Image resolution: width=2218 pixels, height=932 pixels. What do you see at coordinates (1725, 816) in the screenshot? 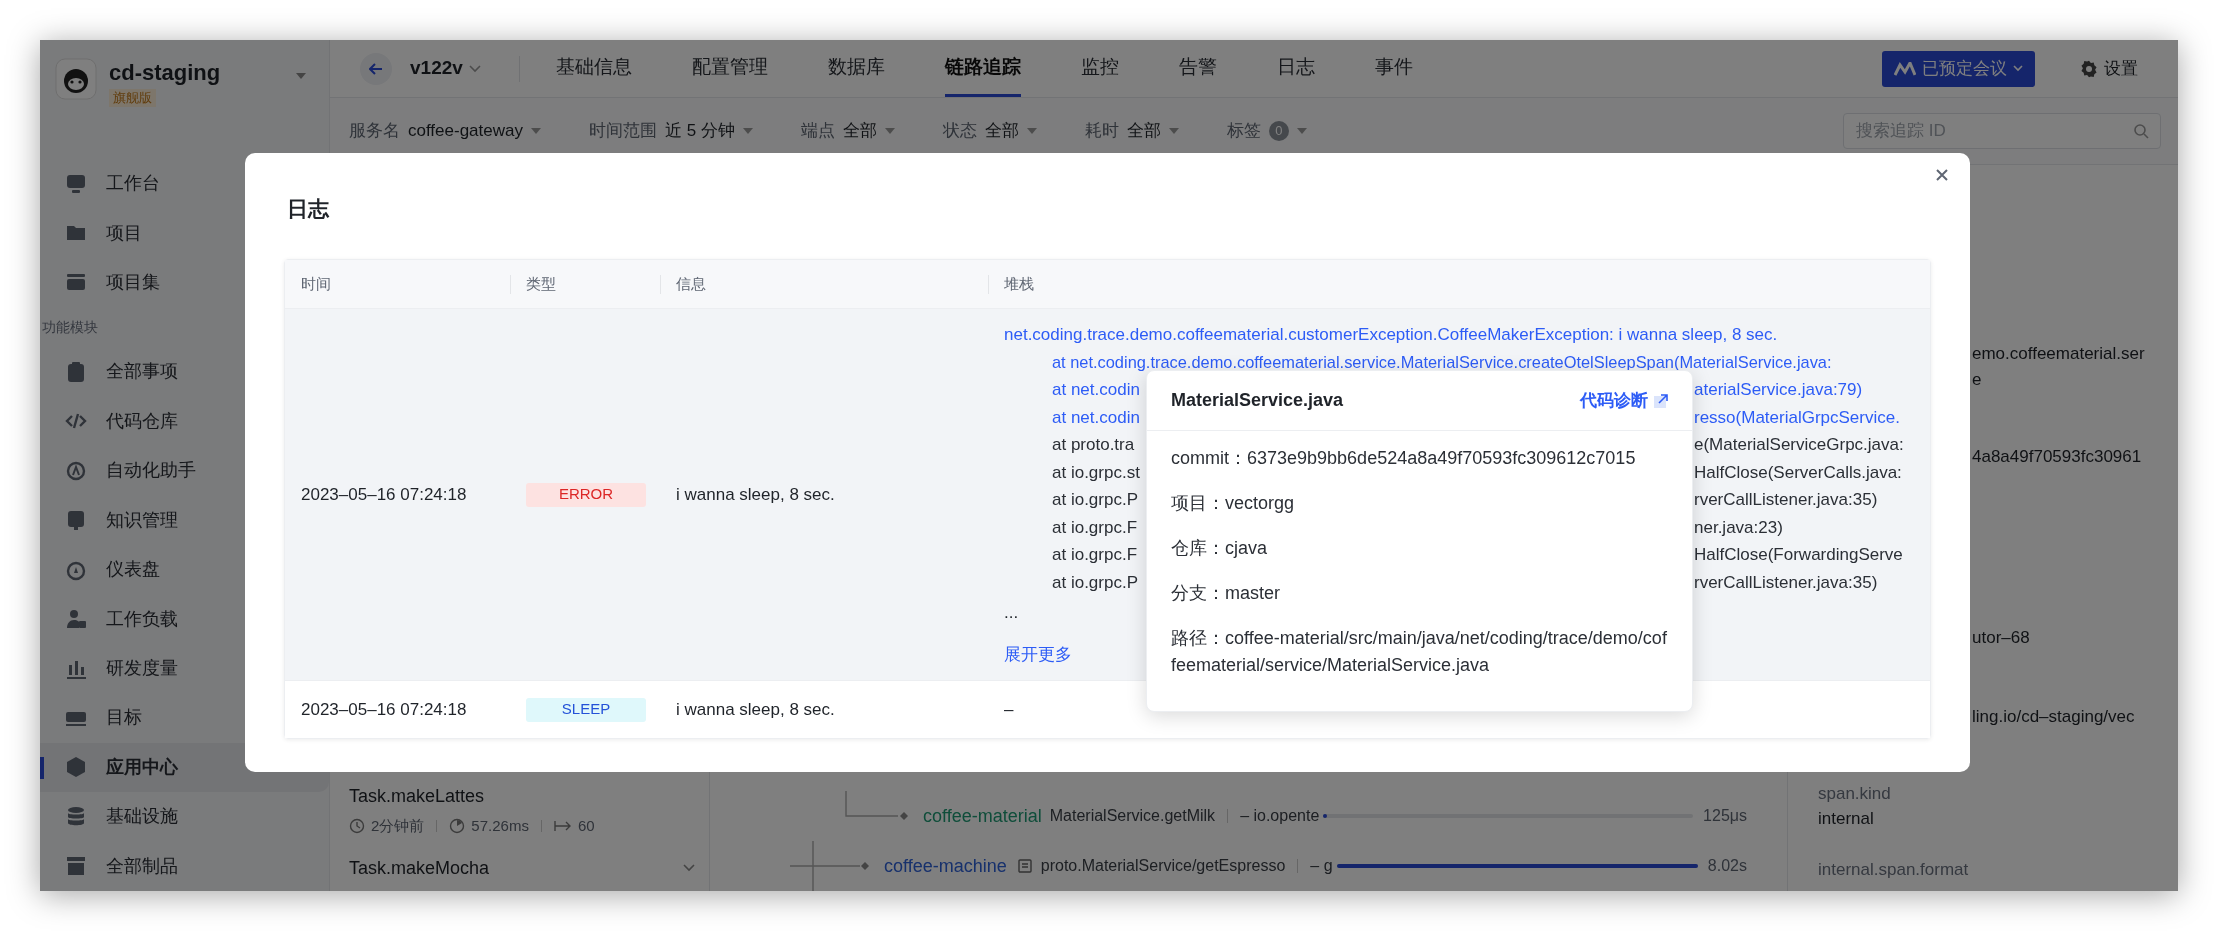
I see `span-duration: 125μs` at bounding box center [1725, 816].